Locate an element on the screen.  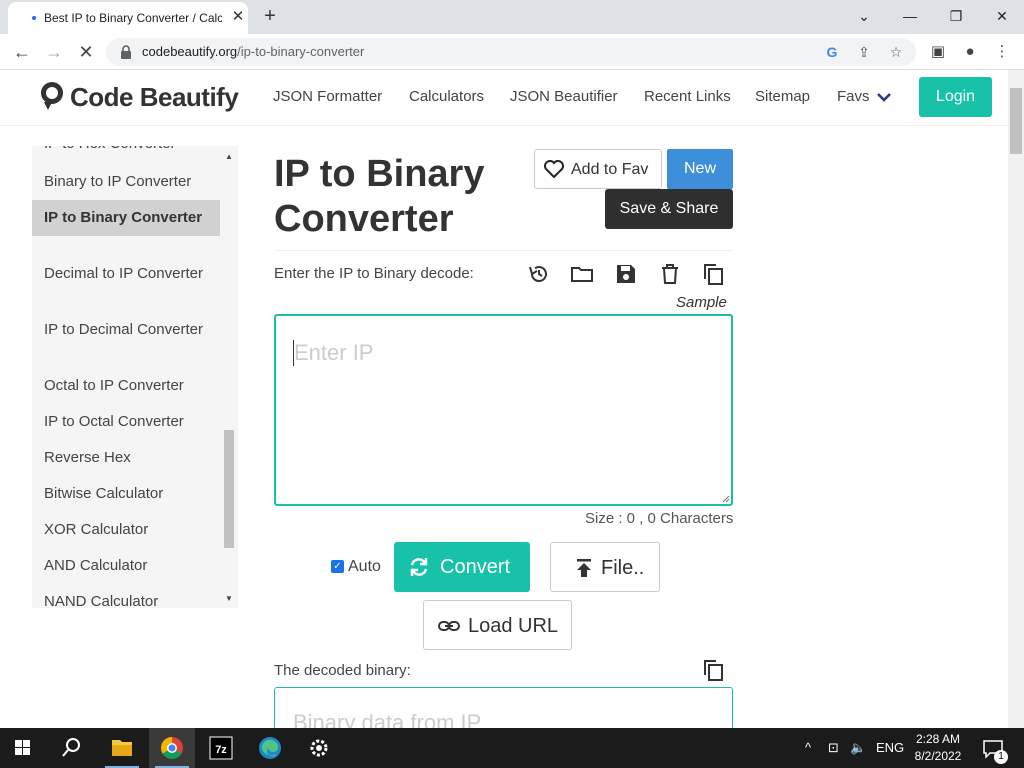
load-url-label: Load URL is located at coordinates (513, 626).